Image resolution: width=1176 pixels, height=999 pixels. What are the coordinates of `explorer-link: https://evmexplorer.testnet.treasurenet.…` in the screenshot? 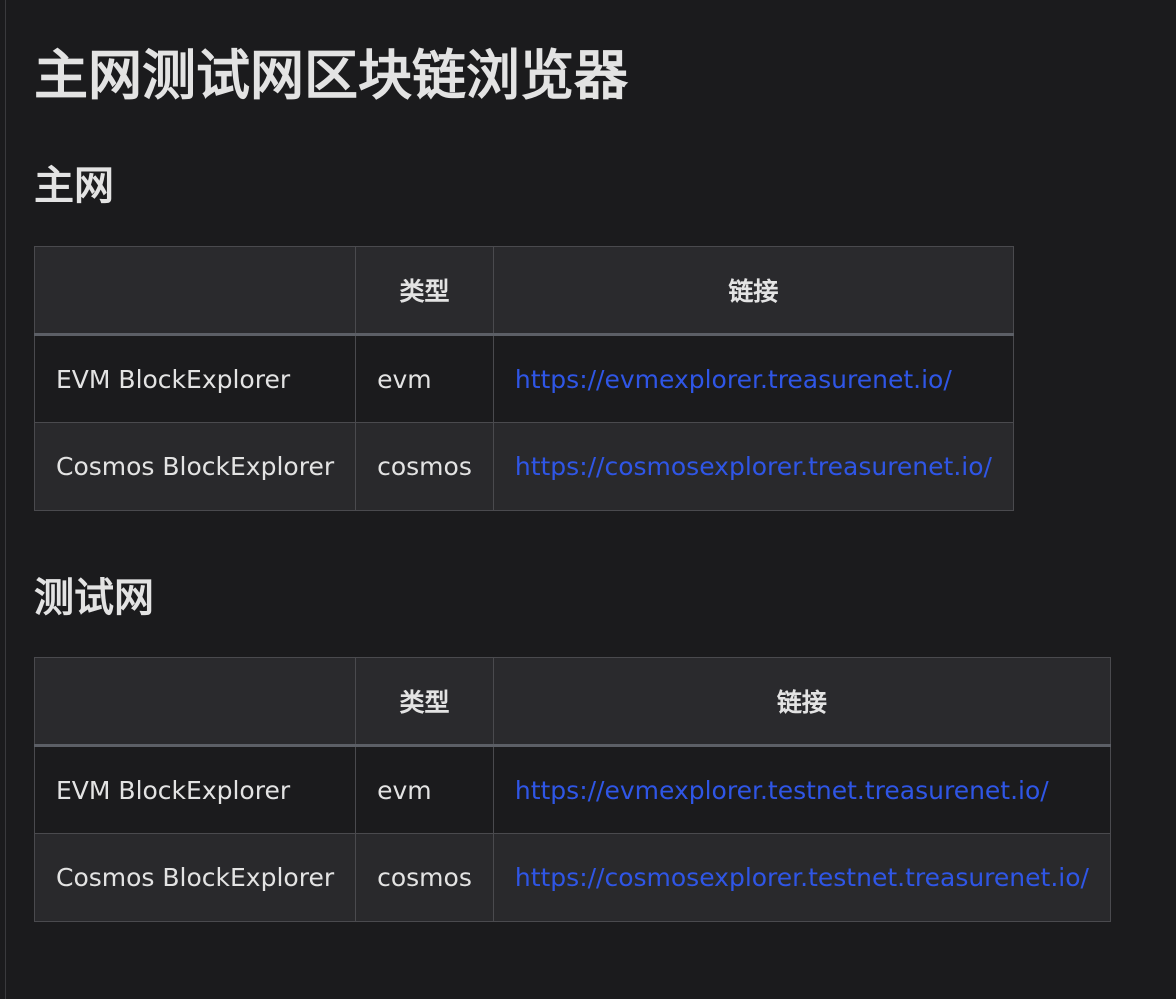 It's located at (782, 790).